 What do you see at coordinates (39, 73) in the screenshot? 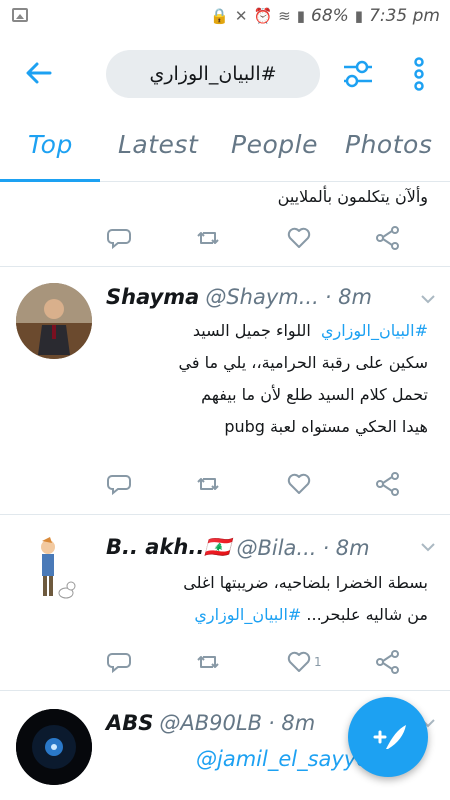
I see `back-arrow-icon` at bounding box center [39, 73].